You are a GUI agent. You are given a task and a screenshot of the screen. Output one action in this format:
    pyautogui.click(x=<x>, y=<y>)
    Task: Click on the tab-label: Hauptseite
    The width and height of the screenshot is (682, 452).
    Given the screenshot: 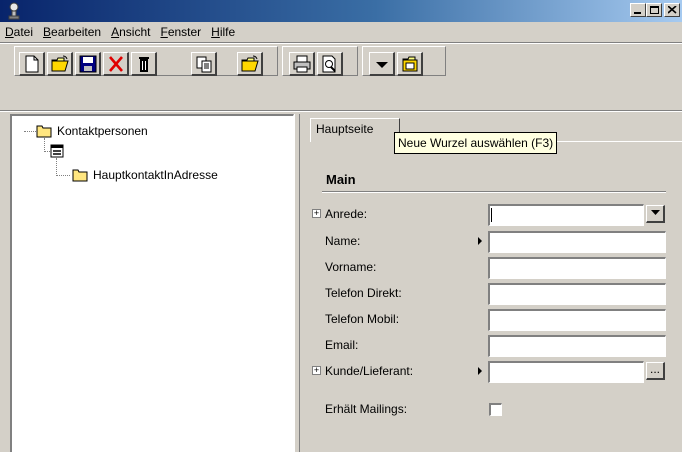 What is the action you would take?
    pyautogui.click(x=345, y=129)
    